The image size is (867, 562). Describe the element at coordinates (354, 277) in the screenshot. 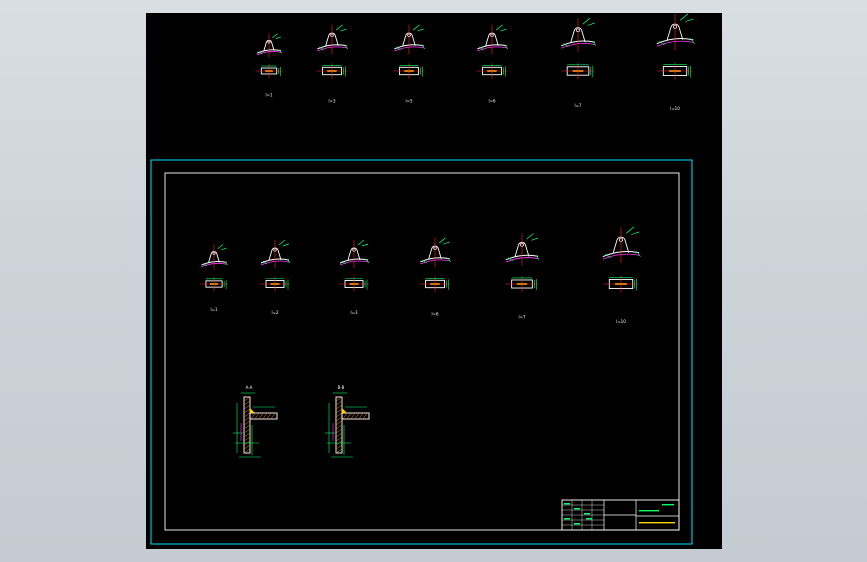

I see `sheet-lug-detail: l=3` at that location.